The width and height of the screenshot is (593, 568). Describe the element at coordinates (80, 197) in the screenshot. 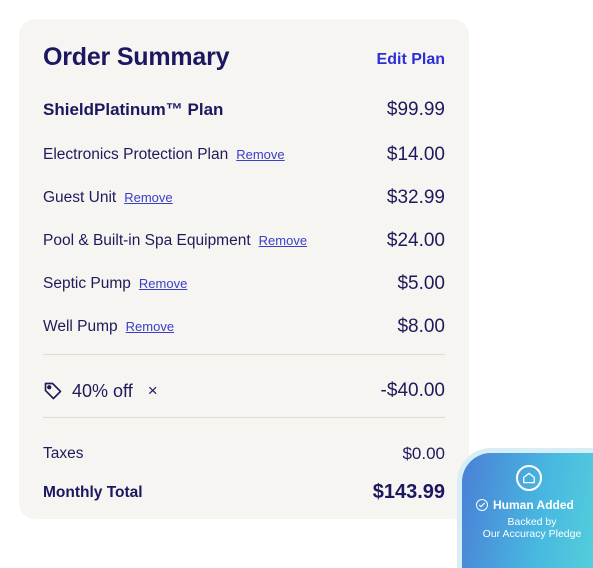

I see `line-item-name: Guest Unit` at that location.